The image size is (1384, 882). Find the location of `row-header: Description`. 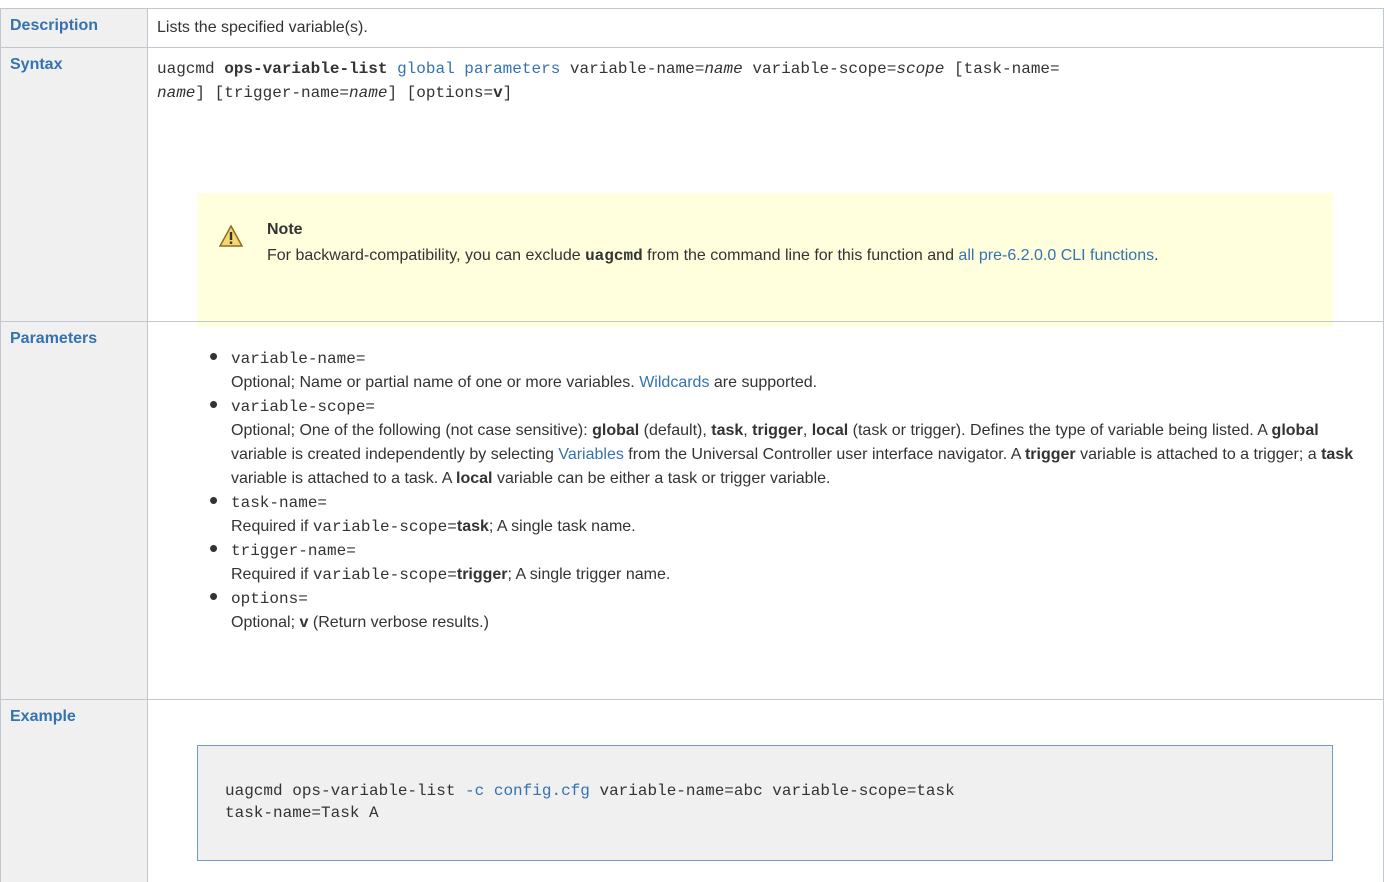

row-header: Description is located at coordinates (74, 28).